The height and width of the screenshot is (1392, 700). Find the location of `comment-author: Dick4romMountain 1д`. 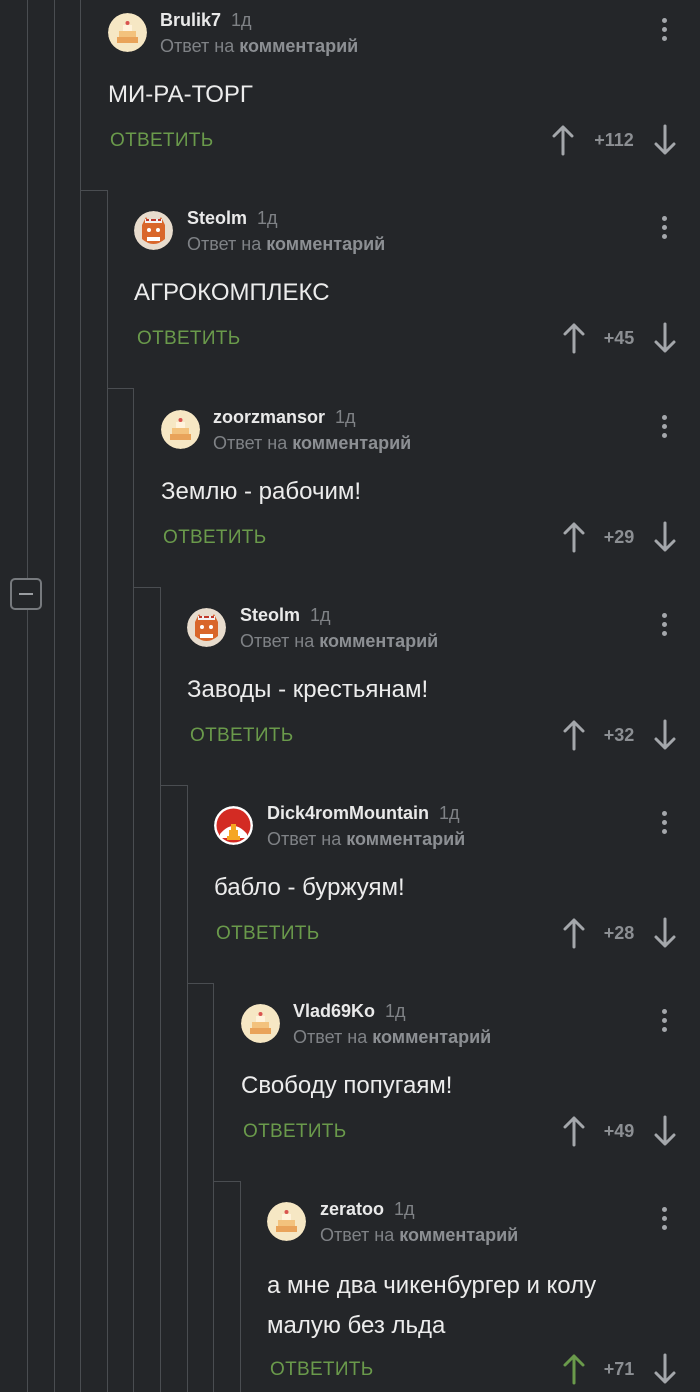

comment-author: Dick4romMountain 1д is located at coordinates (363, 813).